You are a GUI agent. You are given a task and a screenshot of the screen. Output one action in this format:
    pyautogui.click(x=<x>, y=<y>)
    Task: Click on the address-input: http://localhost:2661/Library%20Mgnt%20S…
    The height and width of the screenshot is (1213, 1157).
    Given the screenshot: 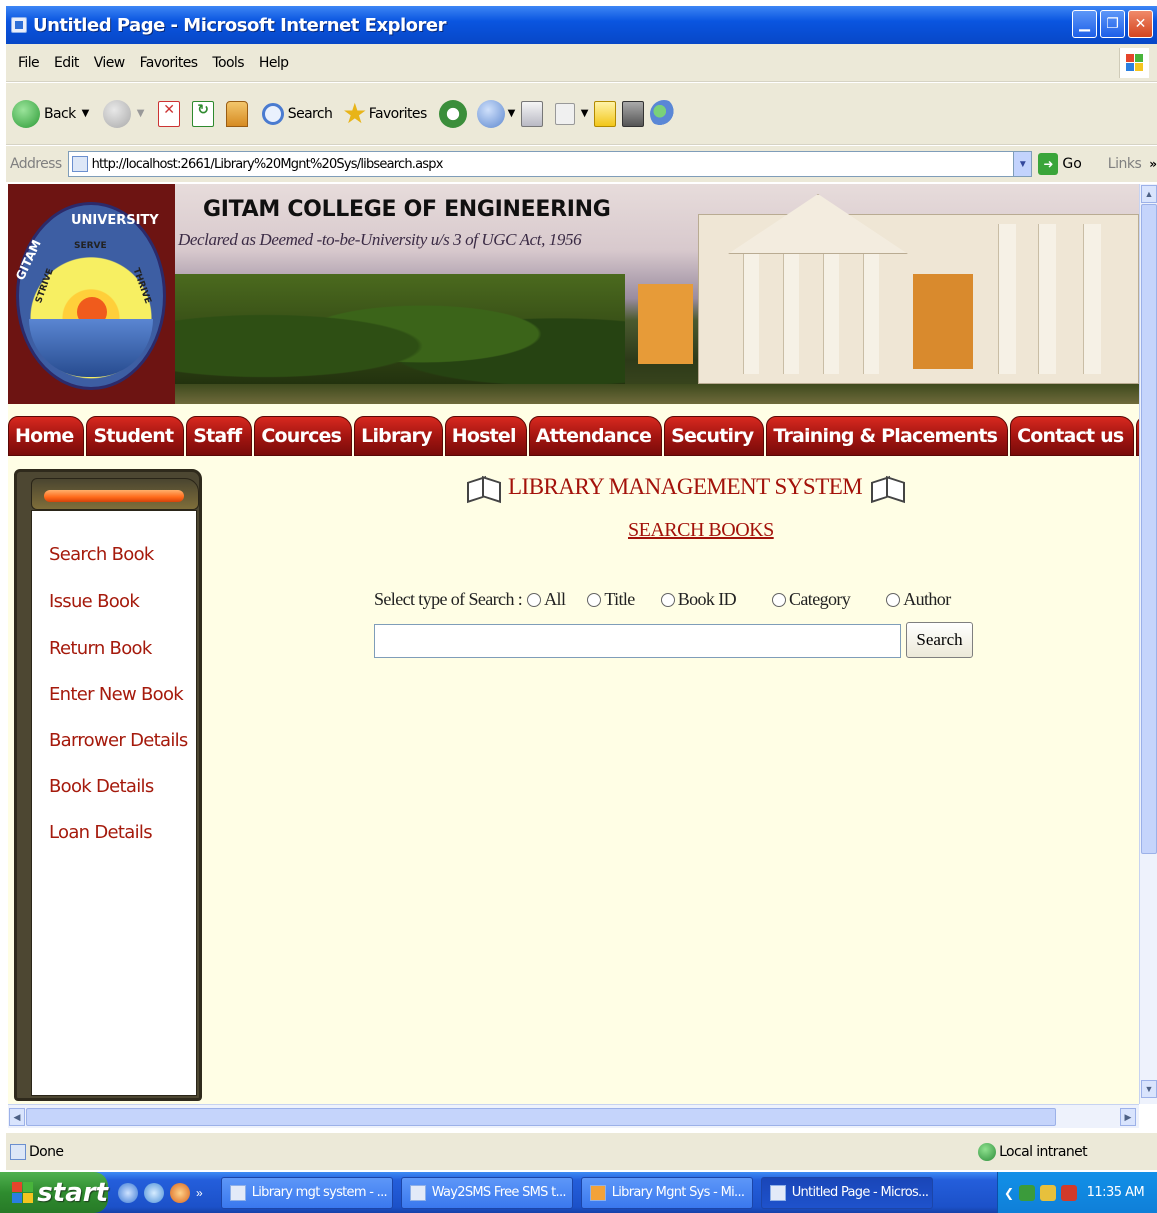 What is the action you would take?
    pyautogui.click(x=550, y=164)
    